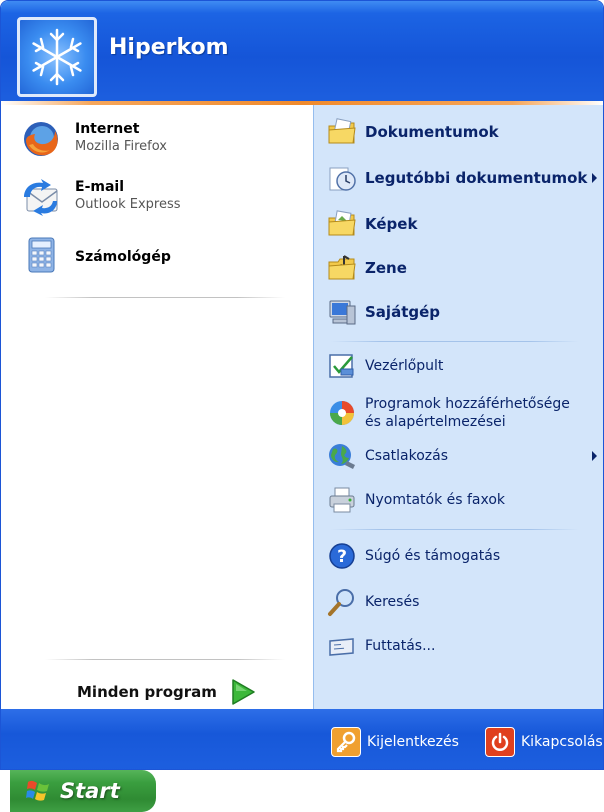 This screenshot has width=604, height=812. Describe the element at coordinates (342, 312) in the screenshot. I see `my-computer-icon` at that location.